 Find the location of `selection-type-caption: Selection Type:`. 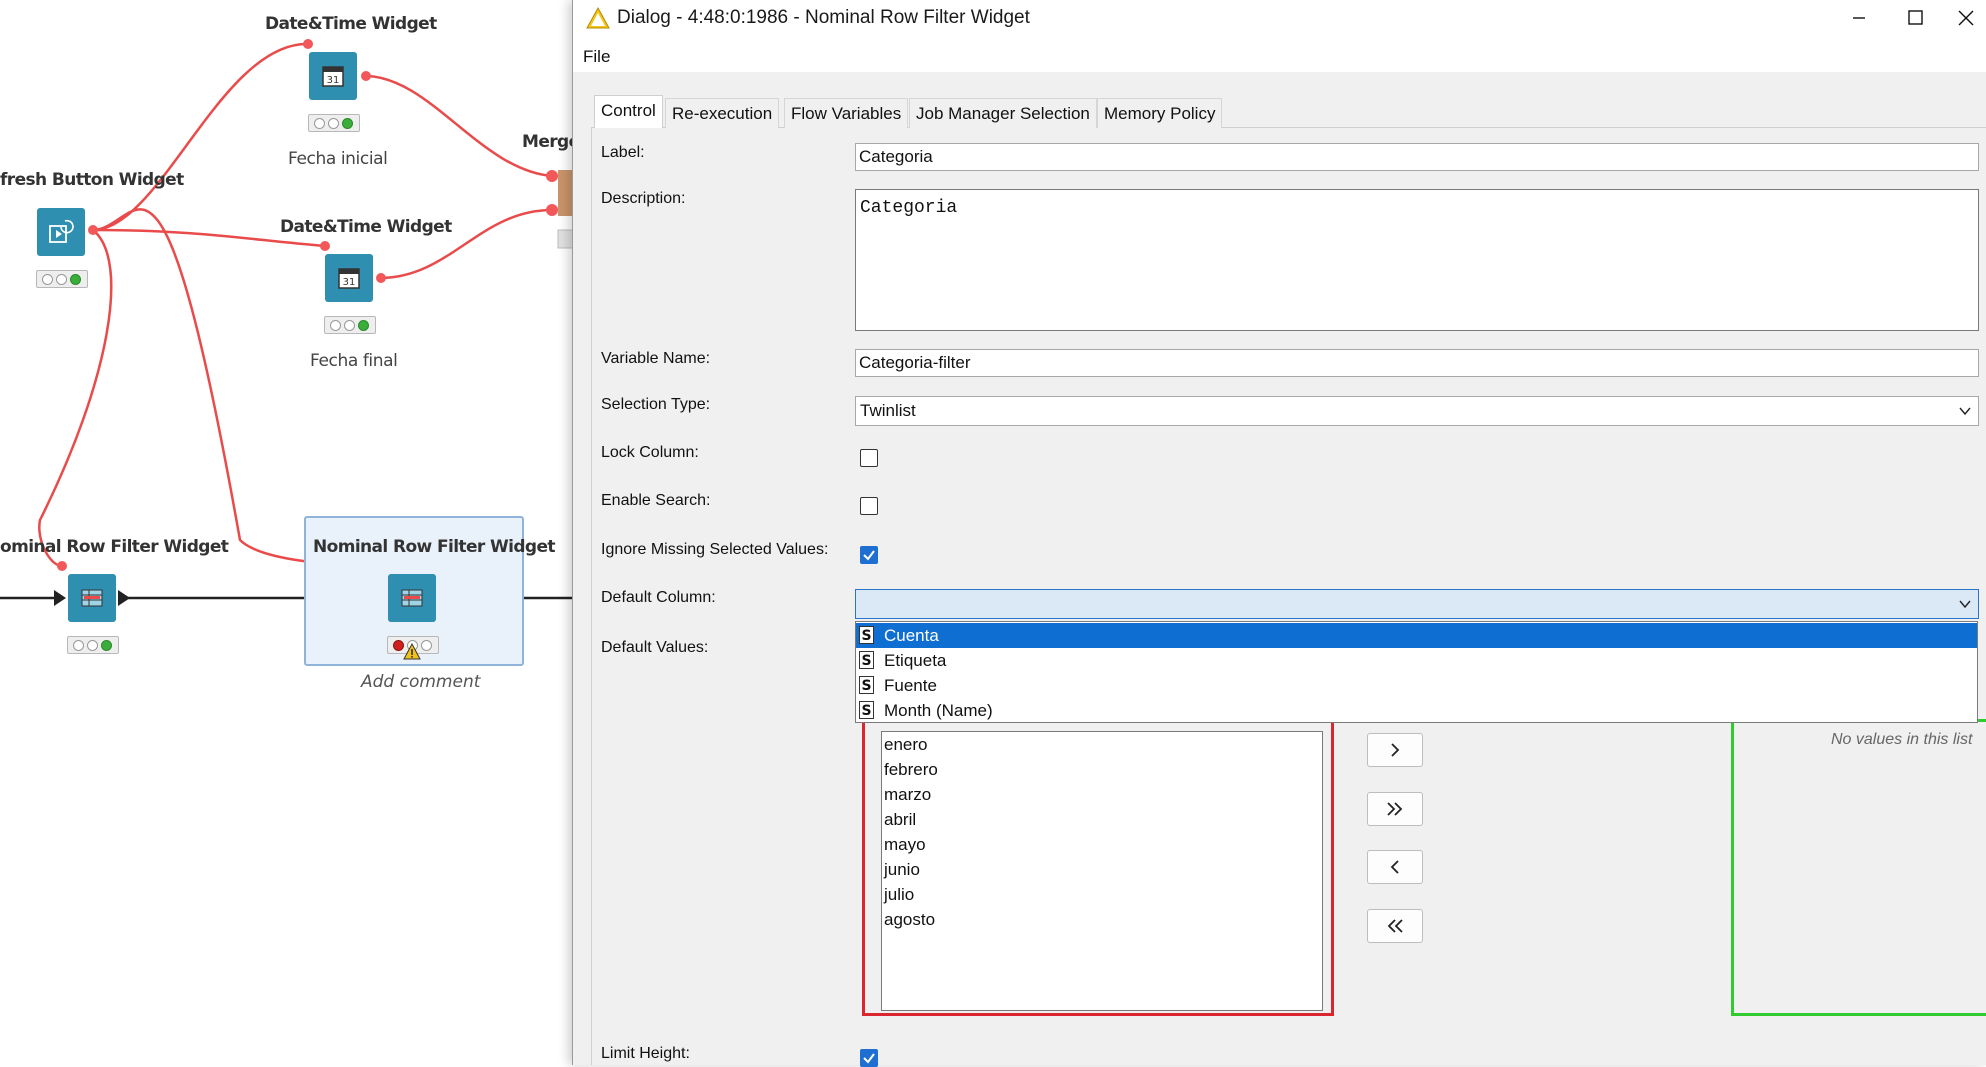

selection-type-caption: Selection Type: is located at coordinates (656, 404).